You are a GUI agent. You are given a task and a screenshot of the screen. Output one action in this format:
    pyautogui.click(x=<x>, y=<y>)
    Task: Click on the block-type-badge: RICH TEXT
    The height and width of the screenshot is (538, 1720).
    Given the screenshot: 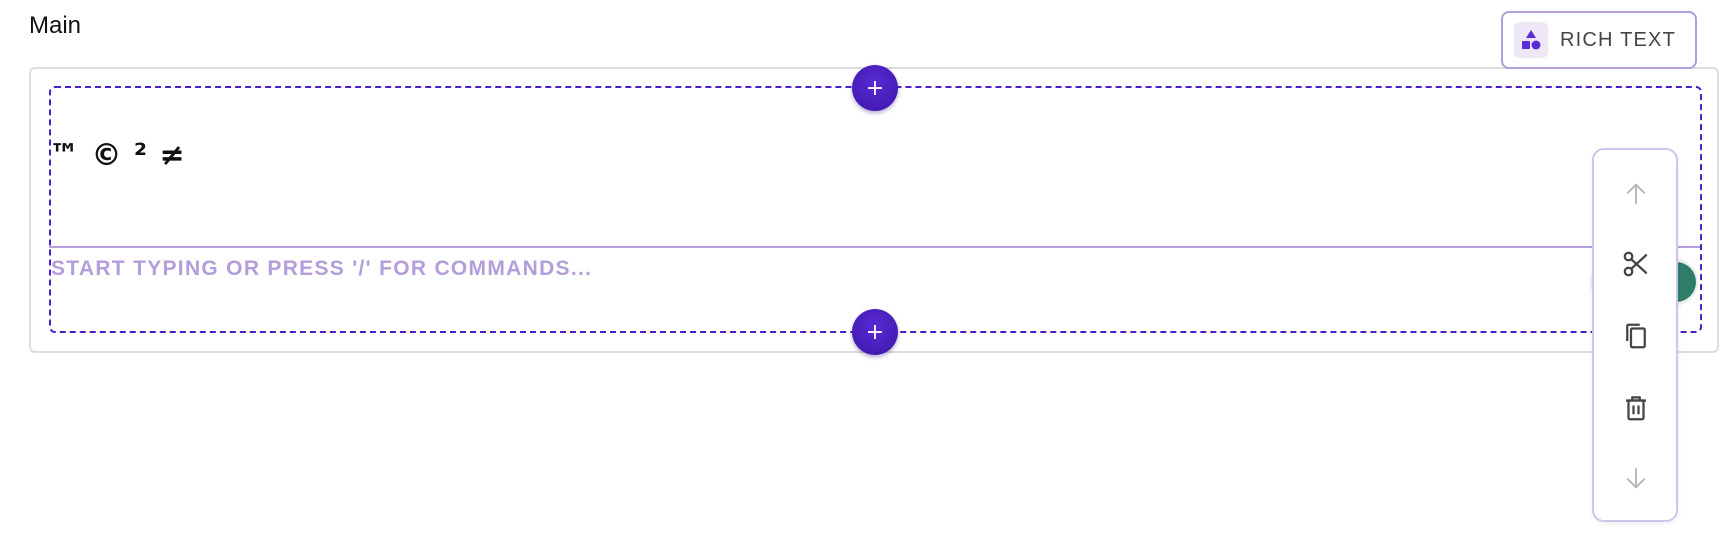 What is the action you would take?
    pyautogui.click(x=1599, y=40)
    